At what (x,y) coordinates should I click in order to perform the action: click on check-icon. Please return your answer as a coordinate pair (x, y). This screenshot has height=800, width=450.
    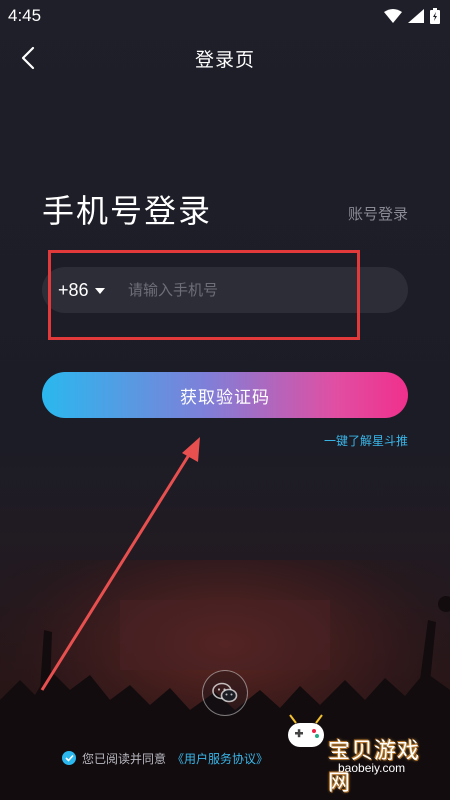
    Looking at the image, I should click on (69, 758).